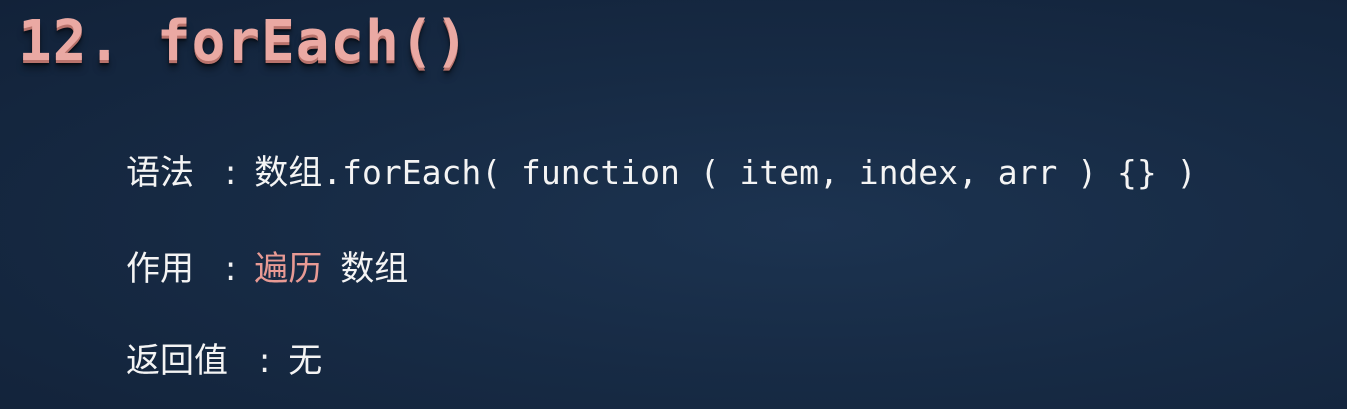 This screenshot has width=1347, height=409. What do you see at coordinates (230, 173) in the screenshot?
I see `syntax-colon: :` at bounding box center [230, 173].